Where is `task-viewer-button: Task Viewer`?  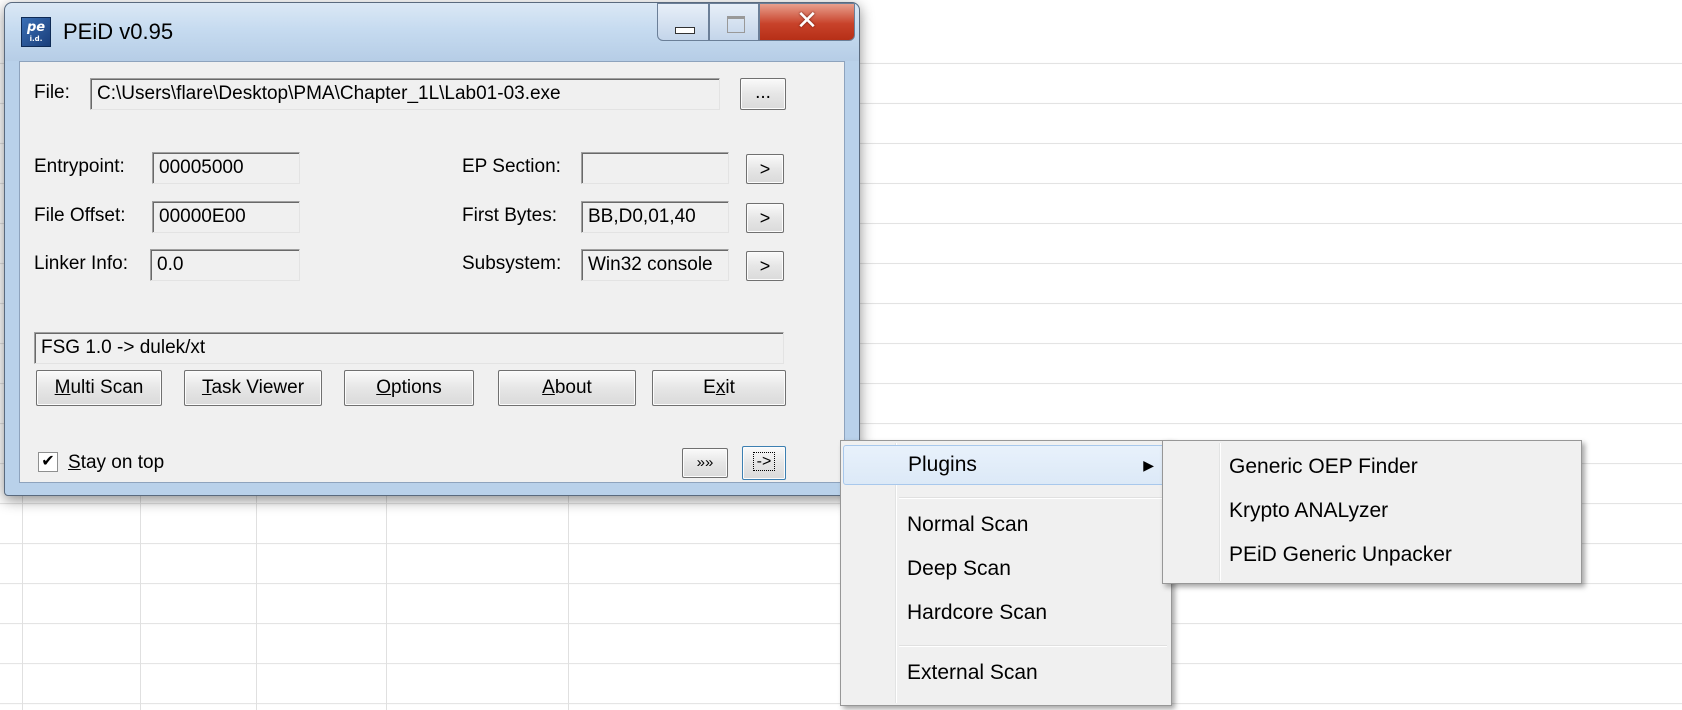
task-viewer-button: Task Viewer is located at coordinates (253, 388).